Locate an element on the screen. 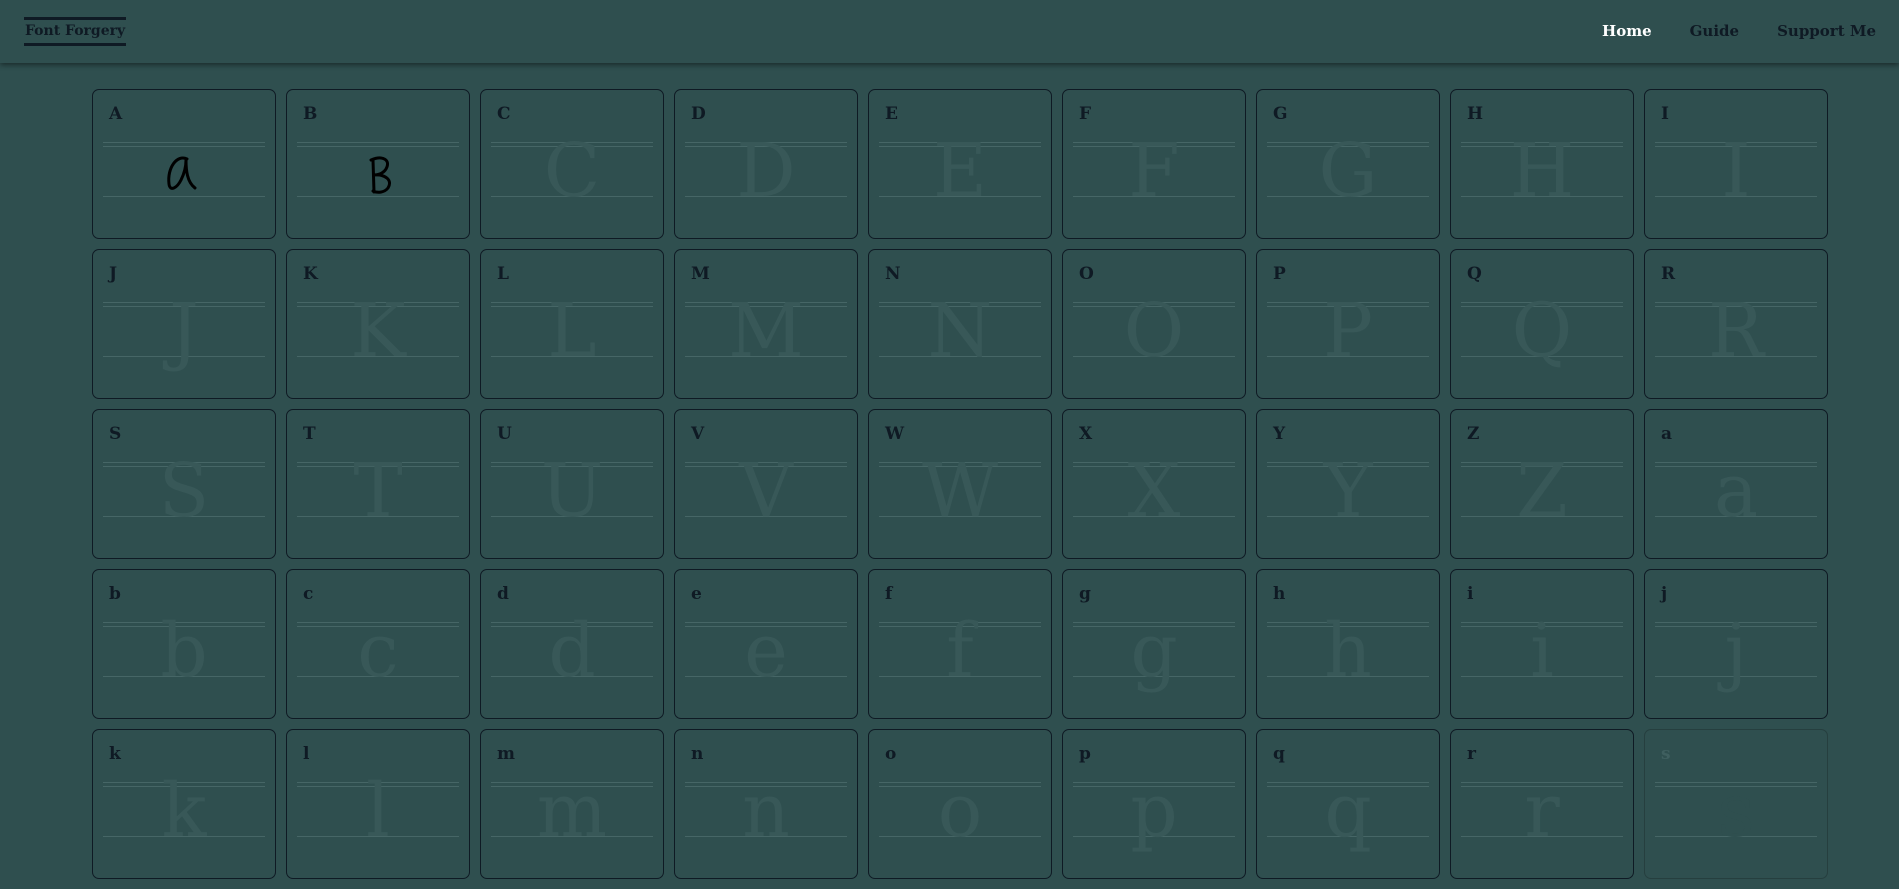 Image resolution: width=1899 pixels, height=889 pixels. glyph-cell: CC is located at coordinates (572, 164).